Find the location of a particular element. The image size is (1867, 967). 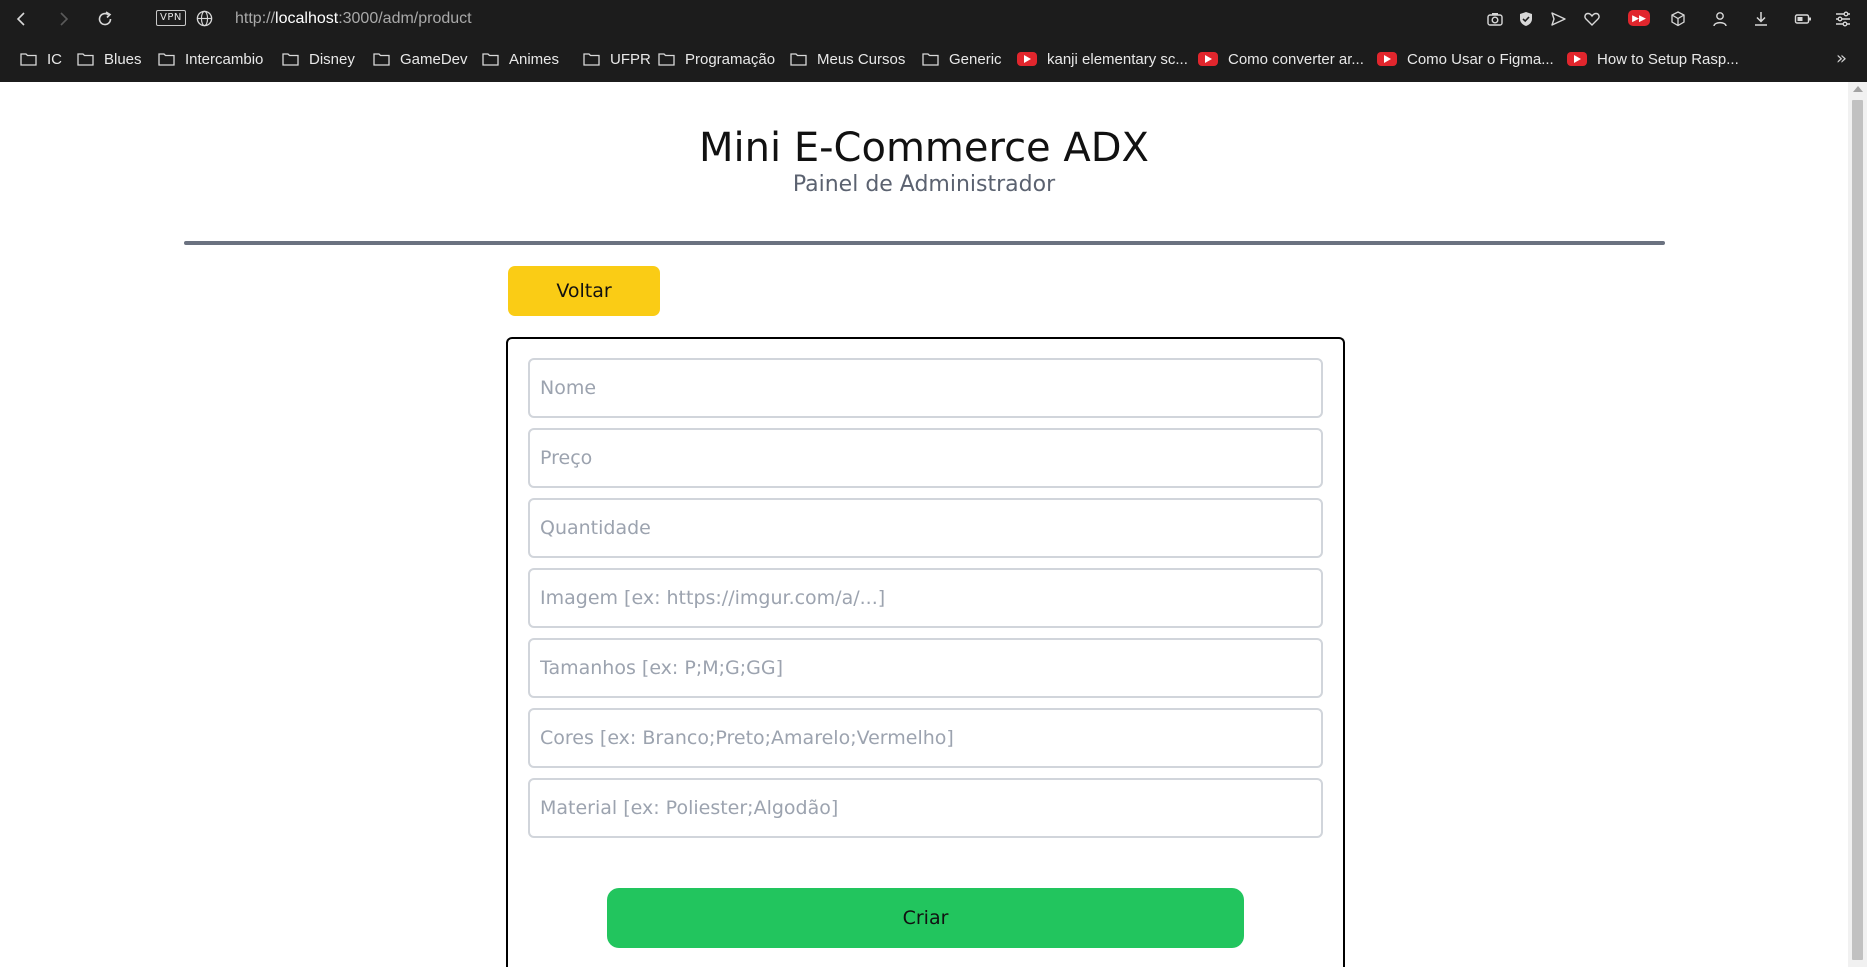

download-icon is located at coordinates (1761, 19).